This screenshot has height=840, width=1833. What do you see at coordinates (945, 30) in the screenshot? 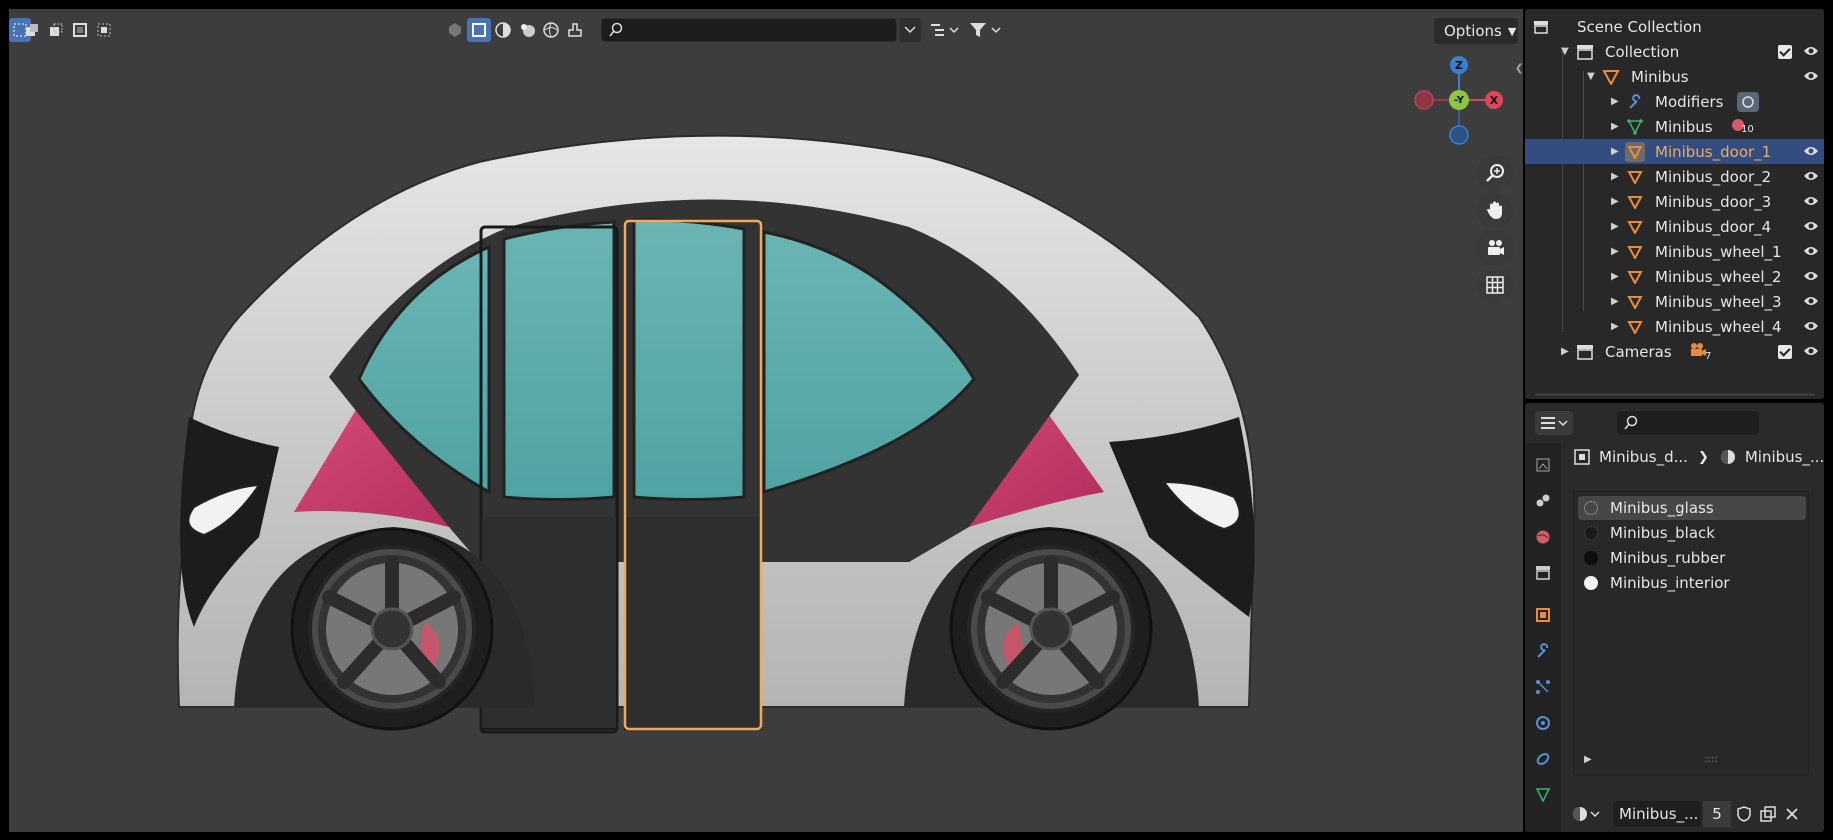
I see `display-mode-icon` at bounding box center [945, 30].